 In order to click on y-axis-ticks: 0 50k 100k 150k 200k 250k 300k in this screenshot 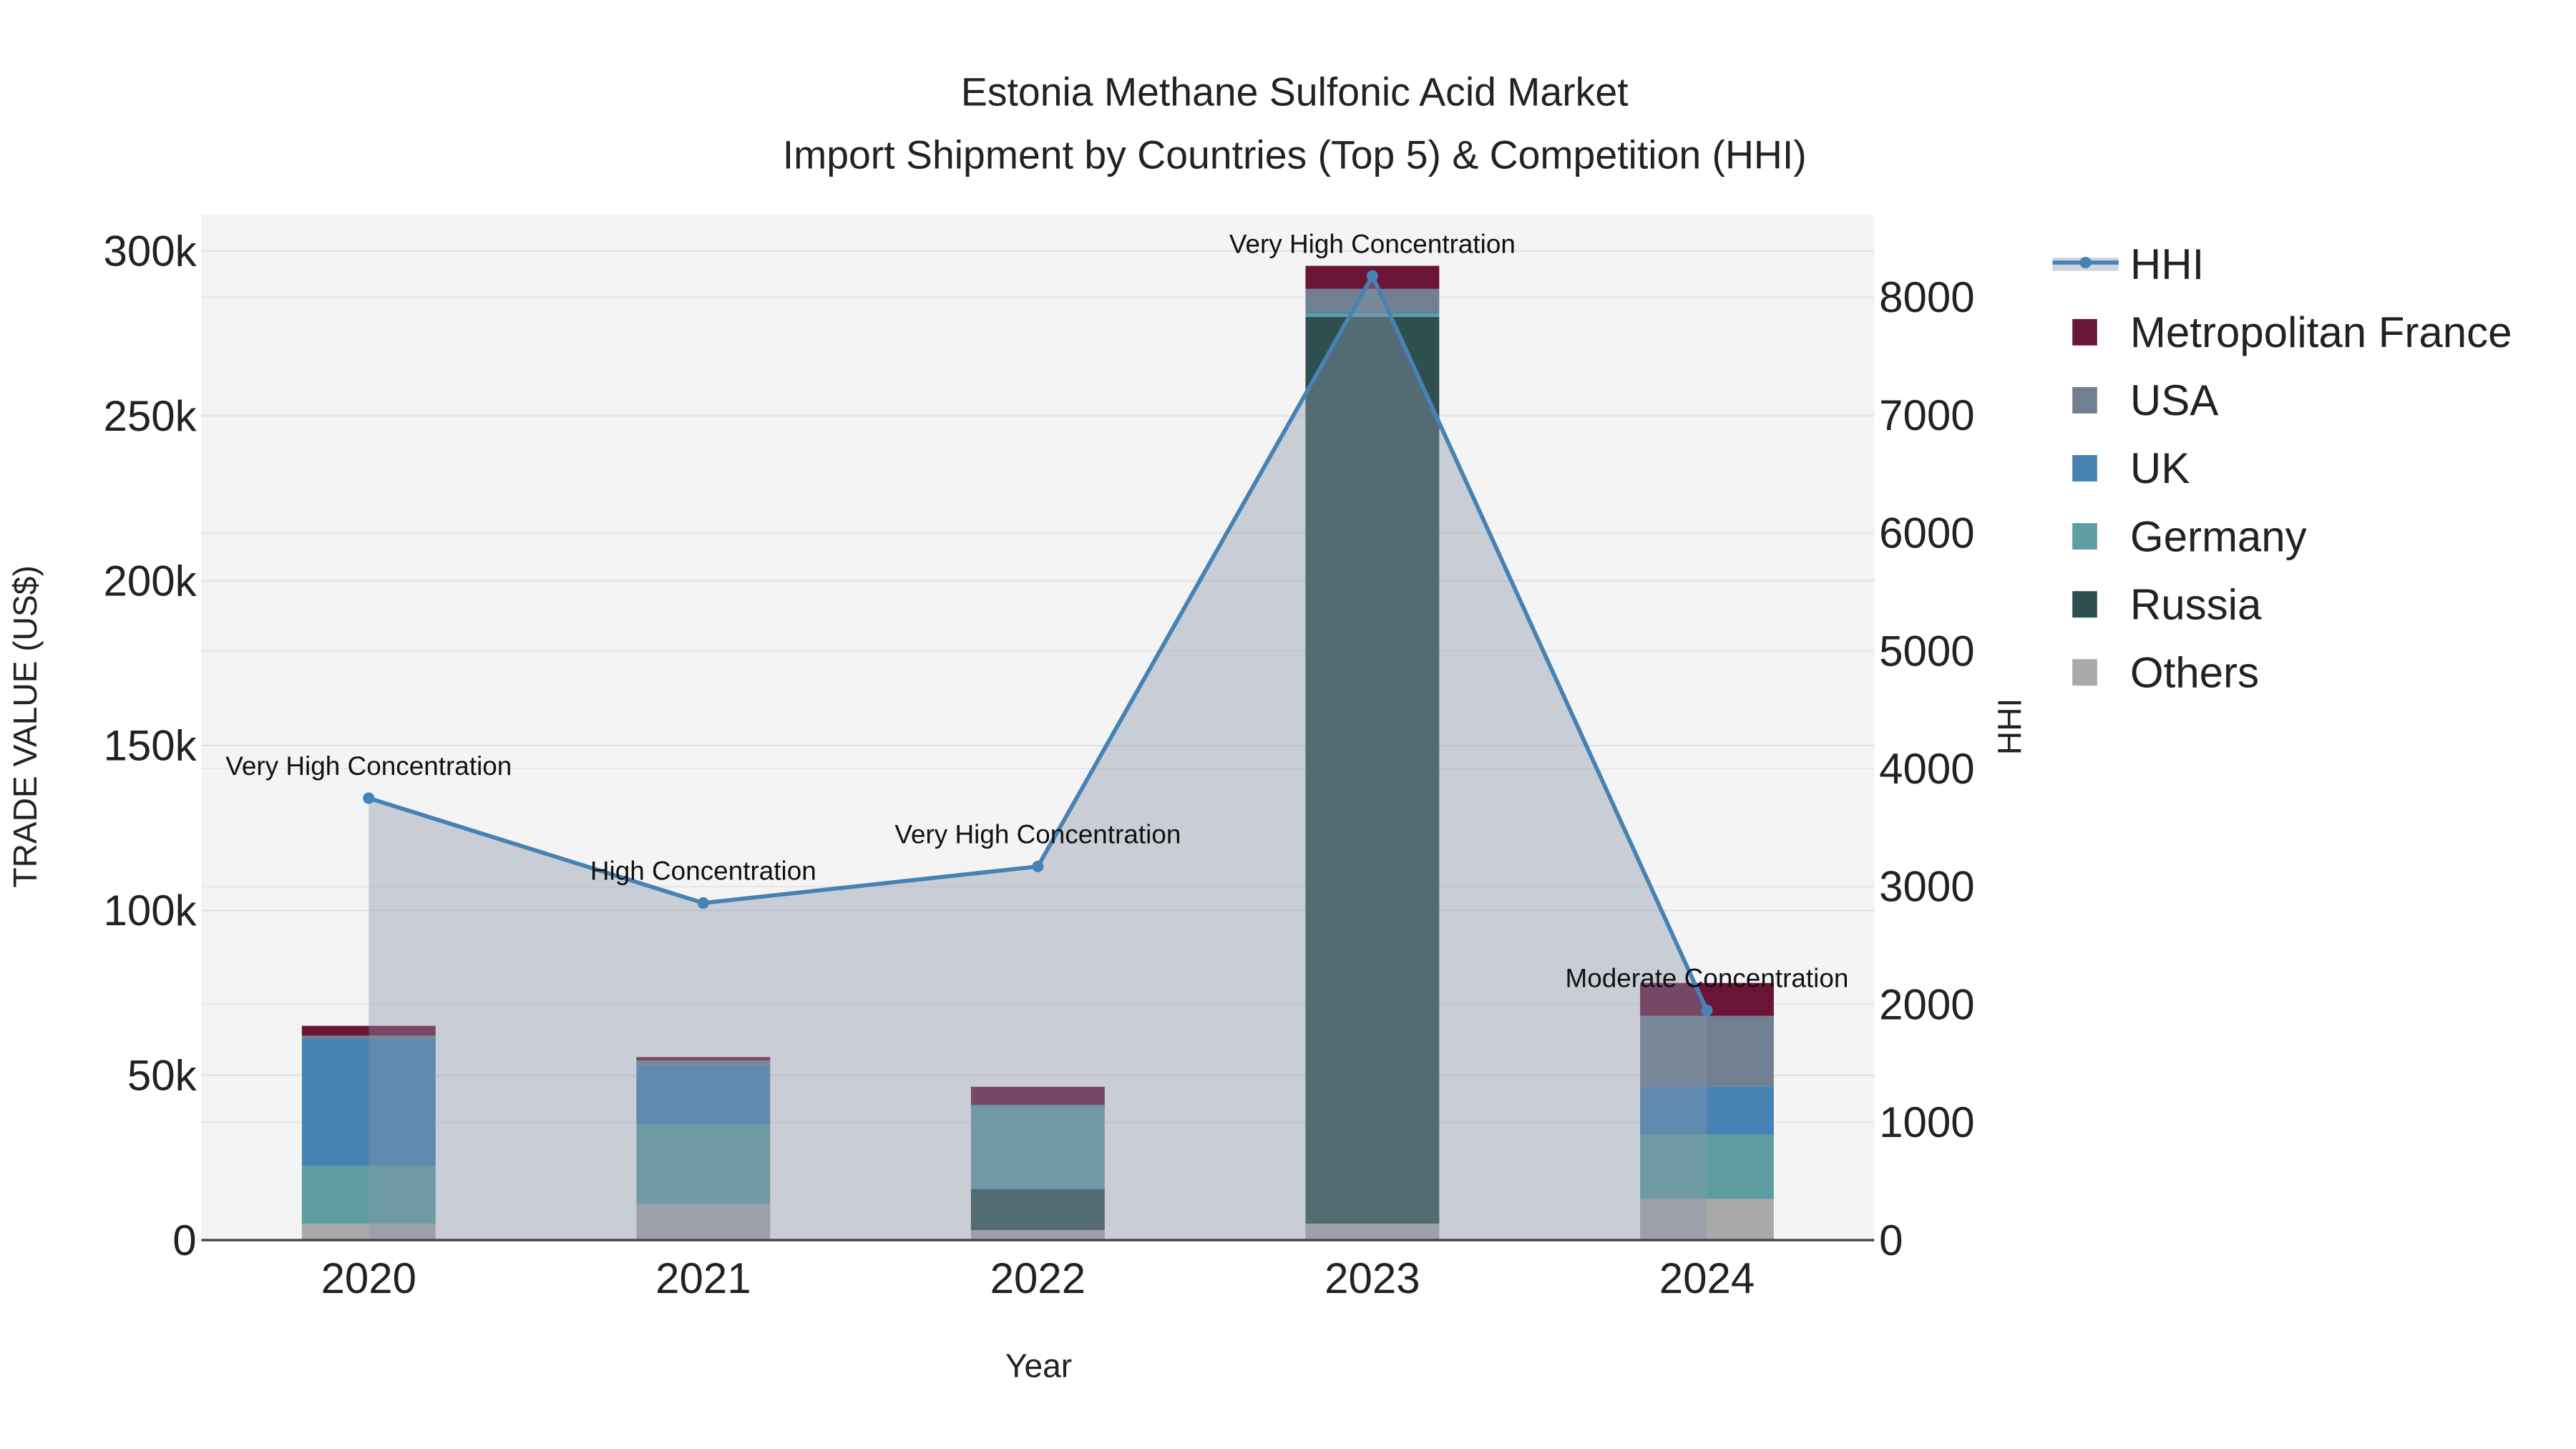, I will do `click(150, 746)`.